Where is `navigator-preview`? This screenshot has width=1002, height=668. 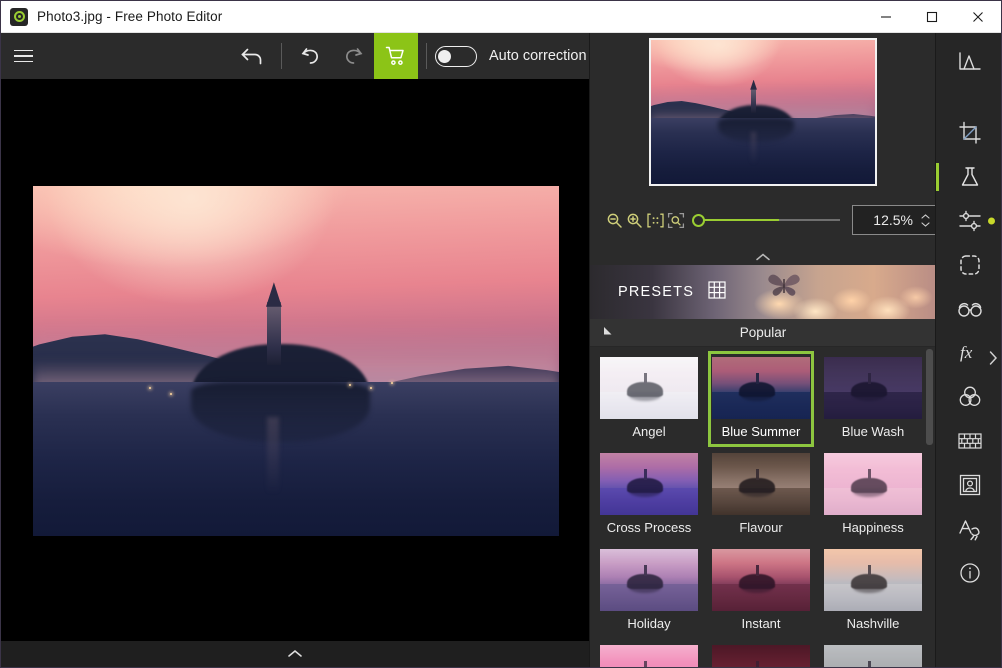 navigator-preview is located at coordinates (762, 112).